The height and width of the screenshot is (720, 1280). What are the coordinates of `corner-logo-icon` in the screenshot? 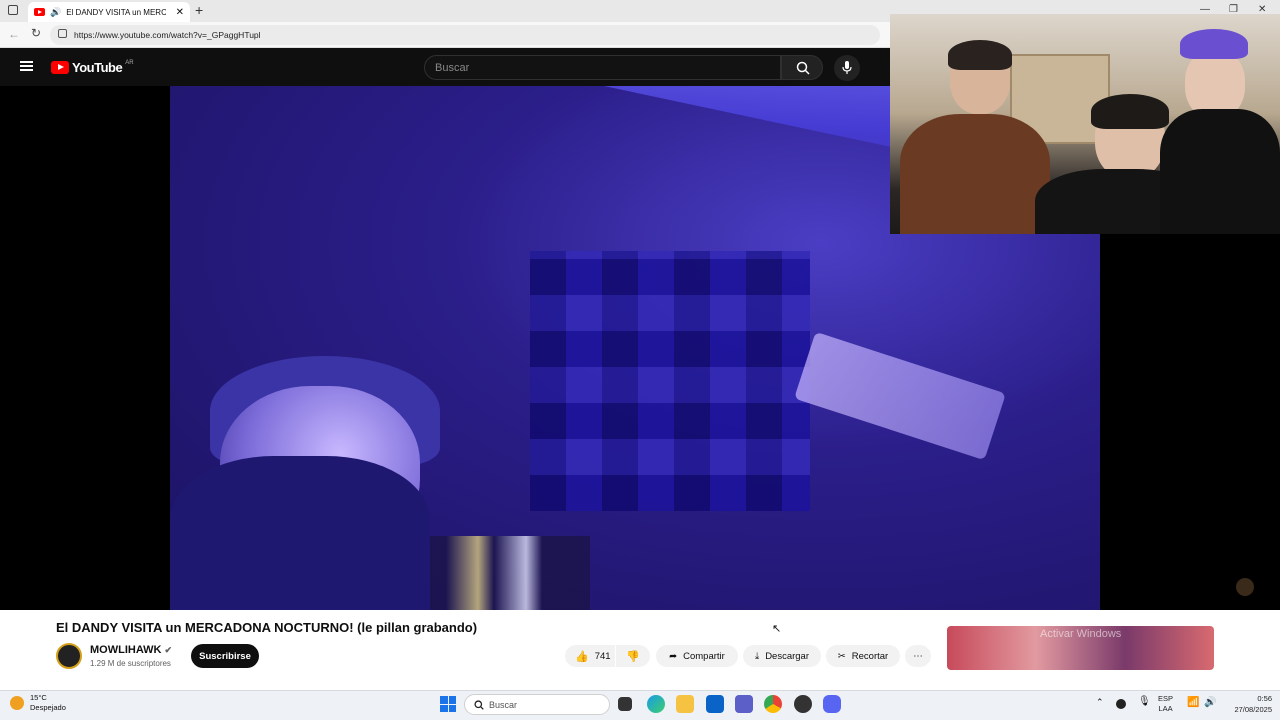 It's located at (1245, 587).